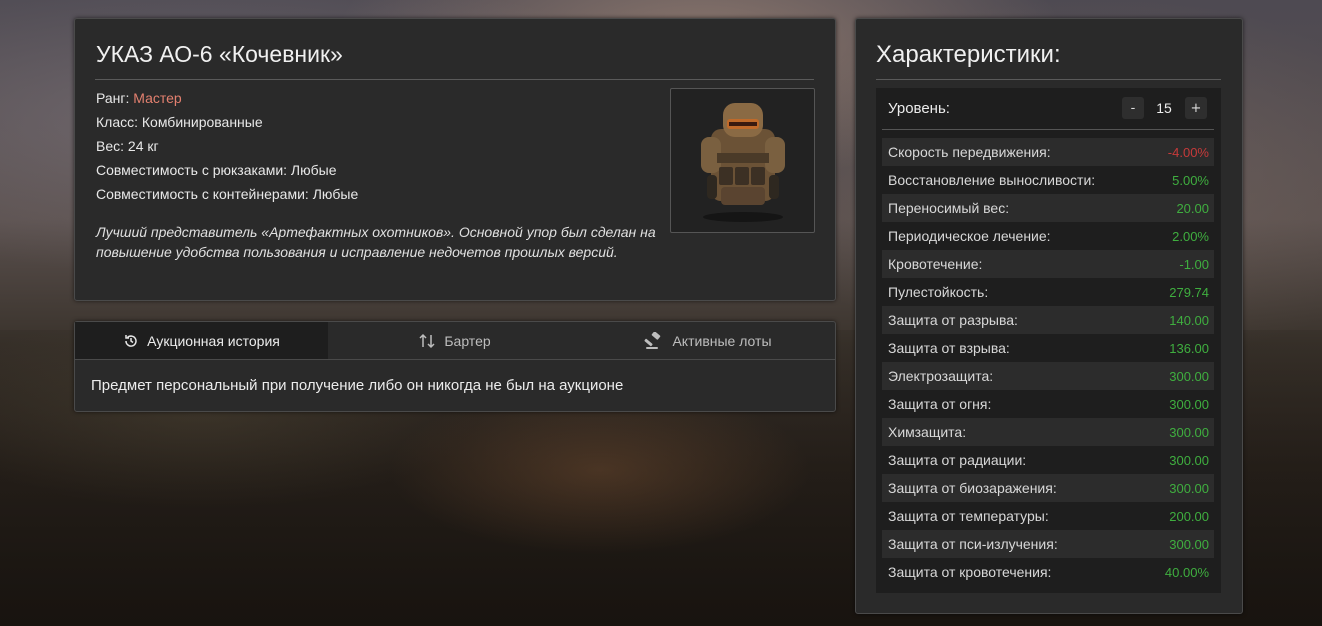 Image resolution: width=1322 pixels, height=626 pixels. Describe the element at coordinates (1186, 572) in the screenshot. I see `stat-value: 40.00%` at that location.